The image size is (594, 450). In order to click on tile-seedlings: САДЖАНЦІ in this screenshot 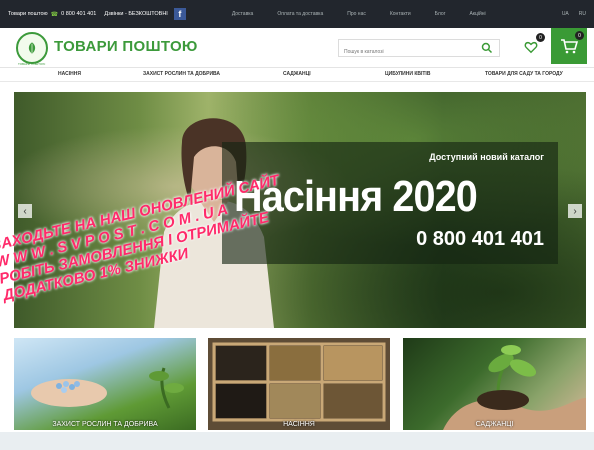, I will do `click(494, 384)`.